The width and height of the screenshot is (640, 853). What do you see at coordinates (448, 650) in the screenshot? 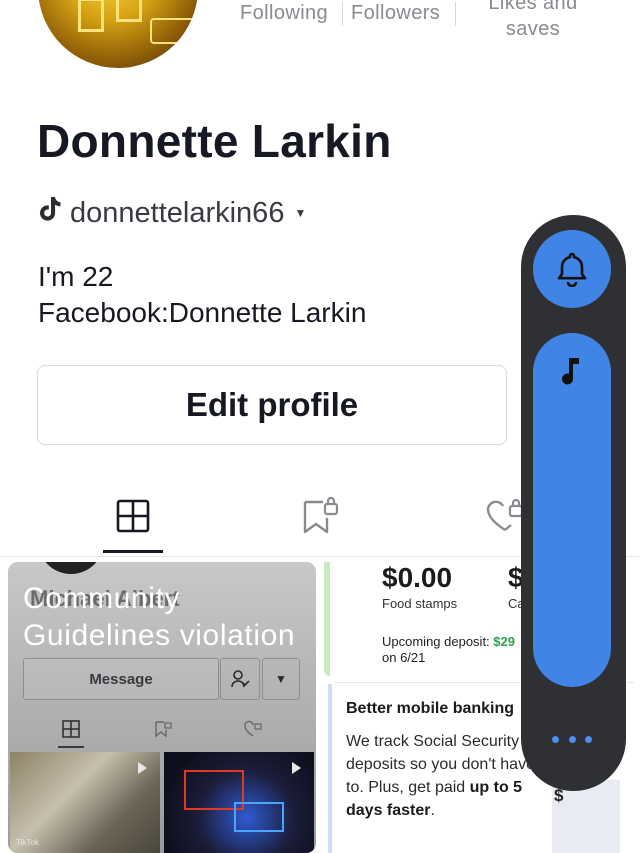
I see `upcoming-deposit: Upcoming deposit: $29 on 6/21` at bounding box center [448, 650].